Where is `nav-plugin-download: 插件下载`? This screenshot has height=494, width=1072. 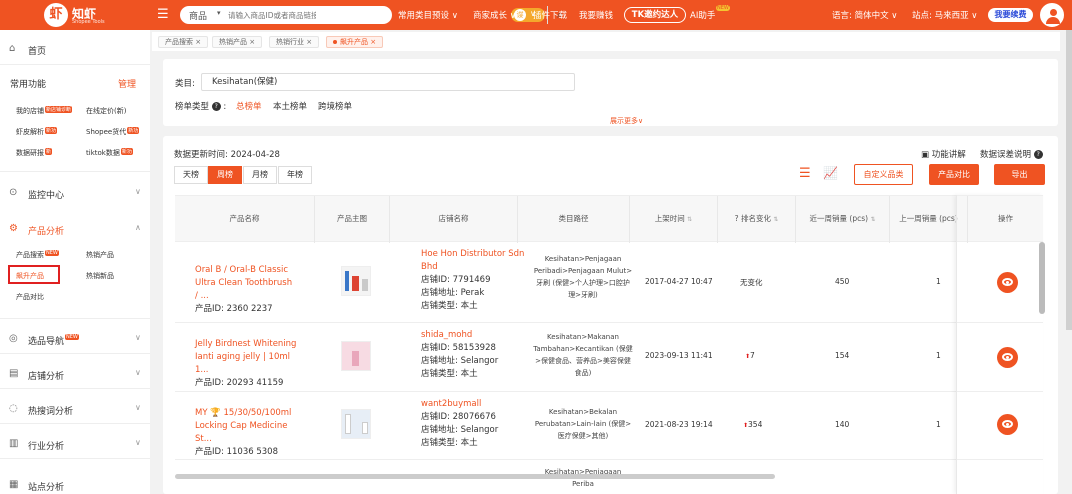 nav-plugin-download: 插件下载 is located at coordinates (550, 15).